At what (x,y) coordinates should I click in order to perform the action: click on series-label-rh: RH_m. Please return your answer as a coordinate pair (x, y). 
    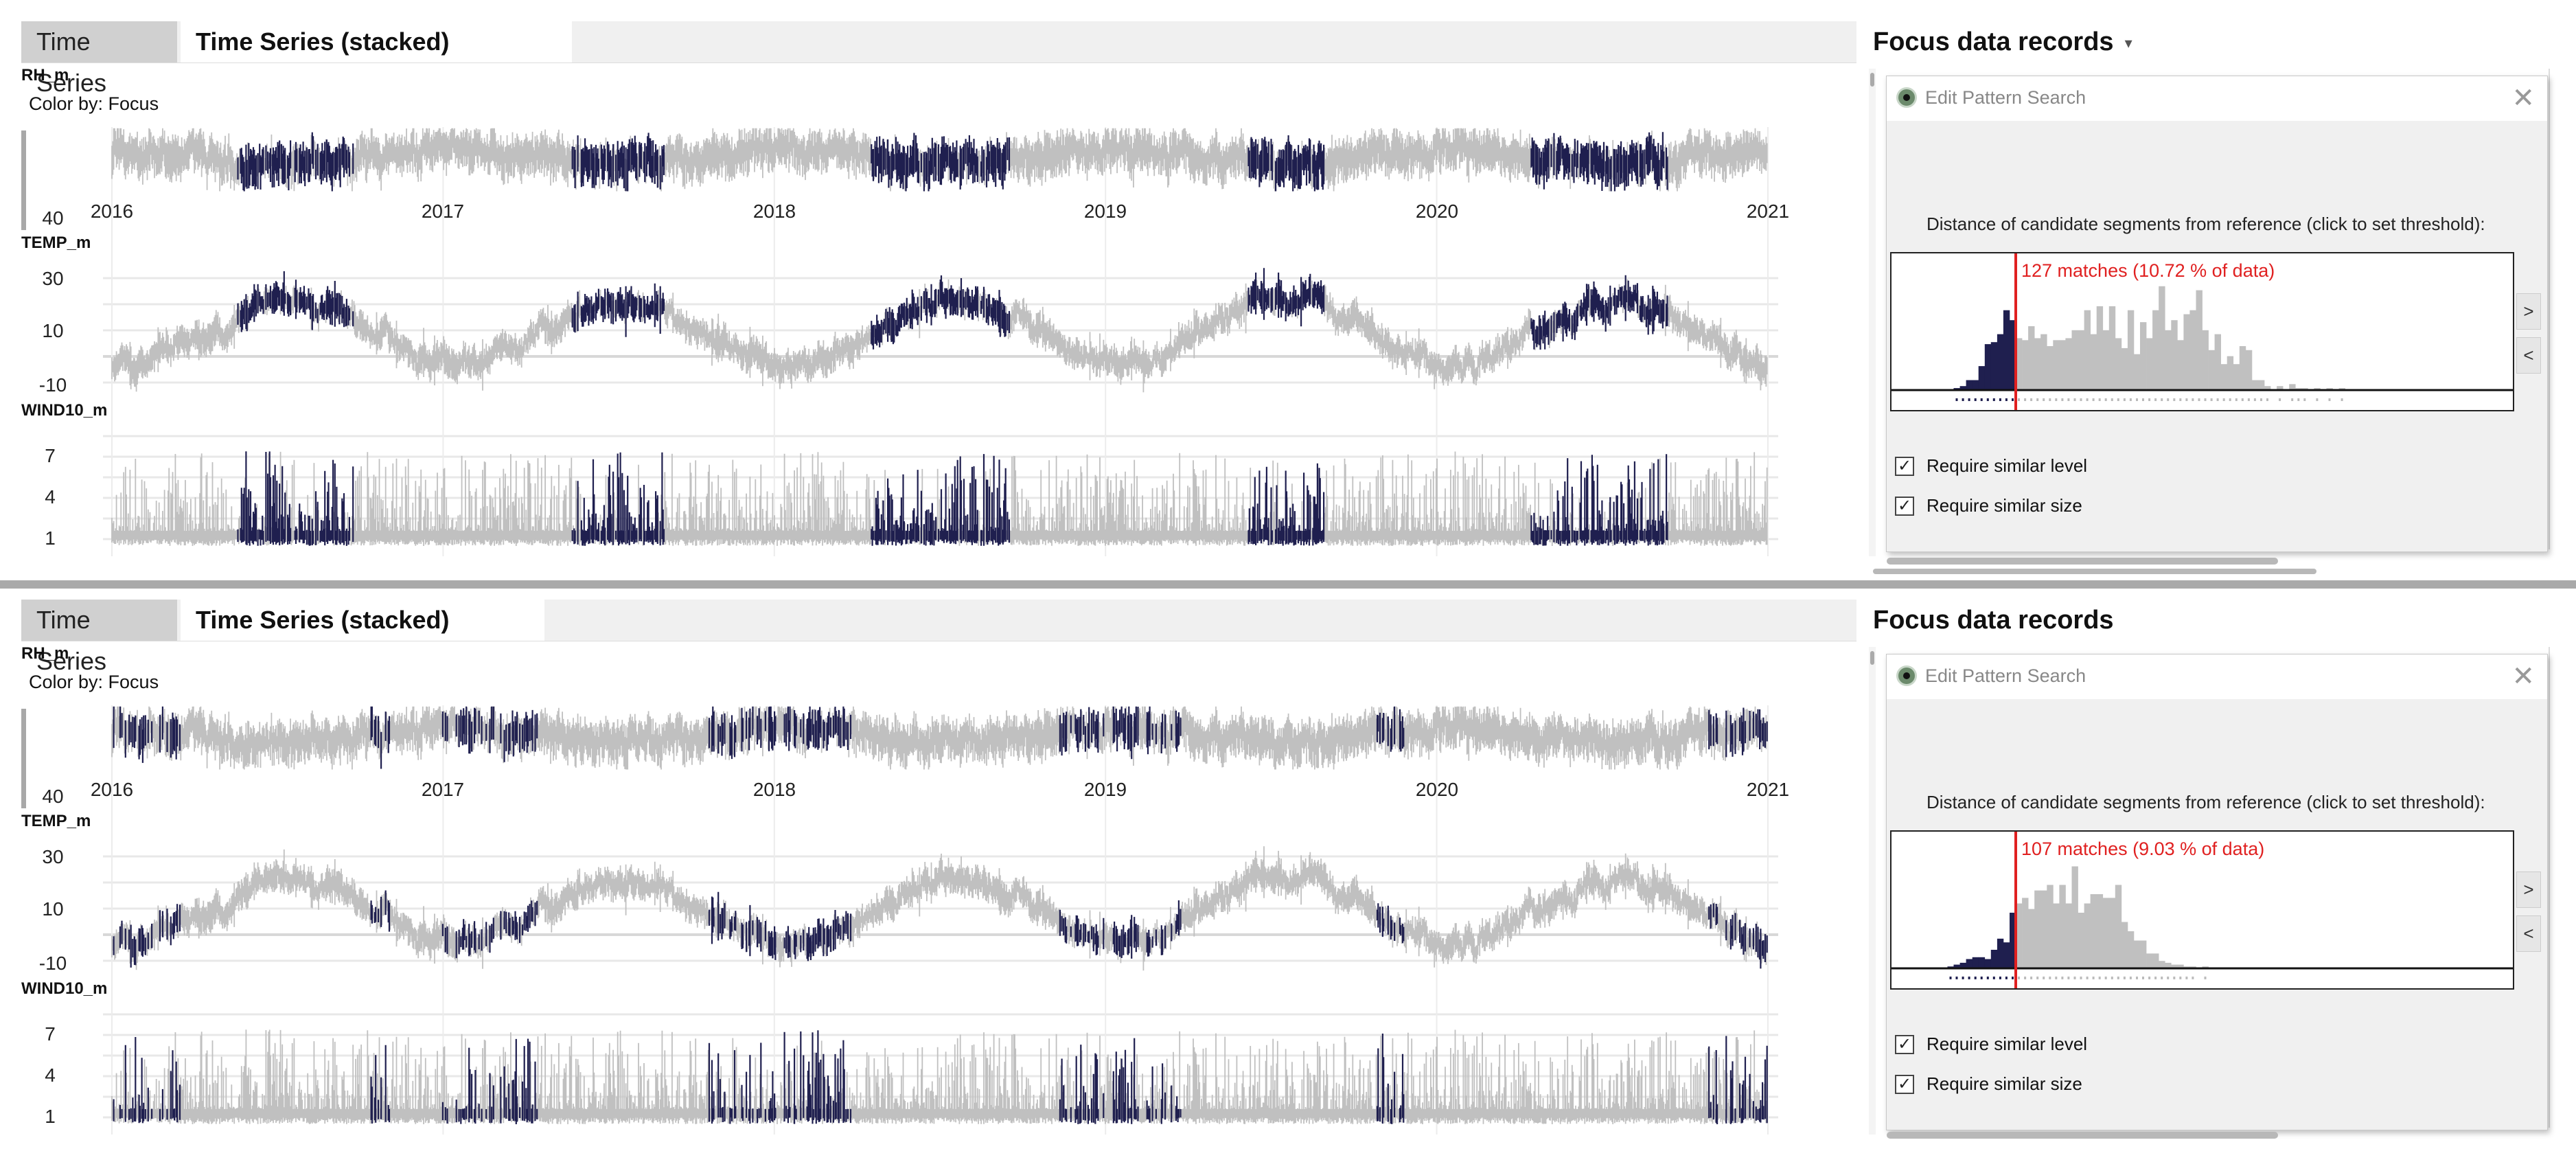
    Looking at the image, I should click on (45, 653).